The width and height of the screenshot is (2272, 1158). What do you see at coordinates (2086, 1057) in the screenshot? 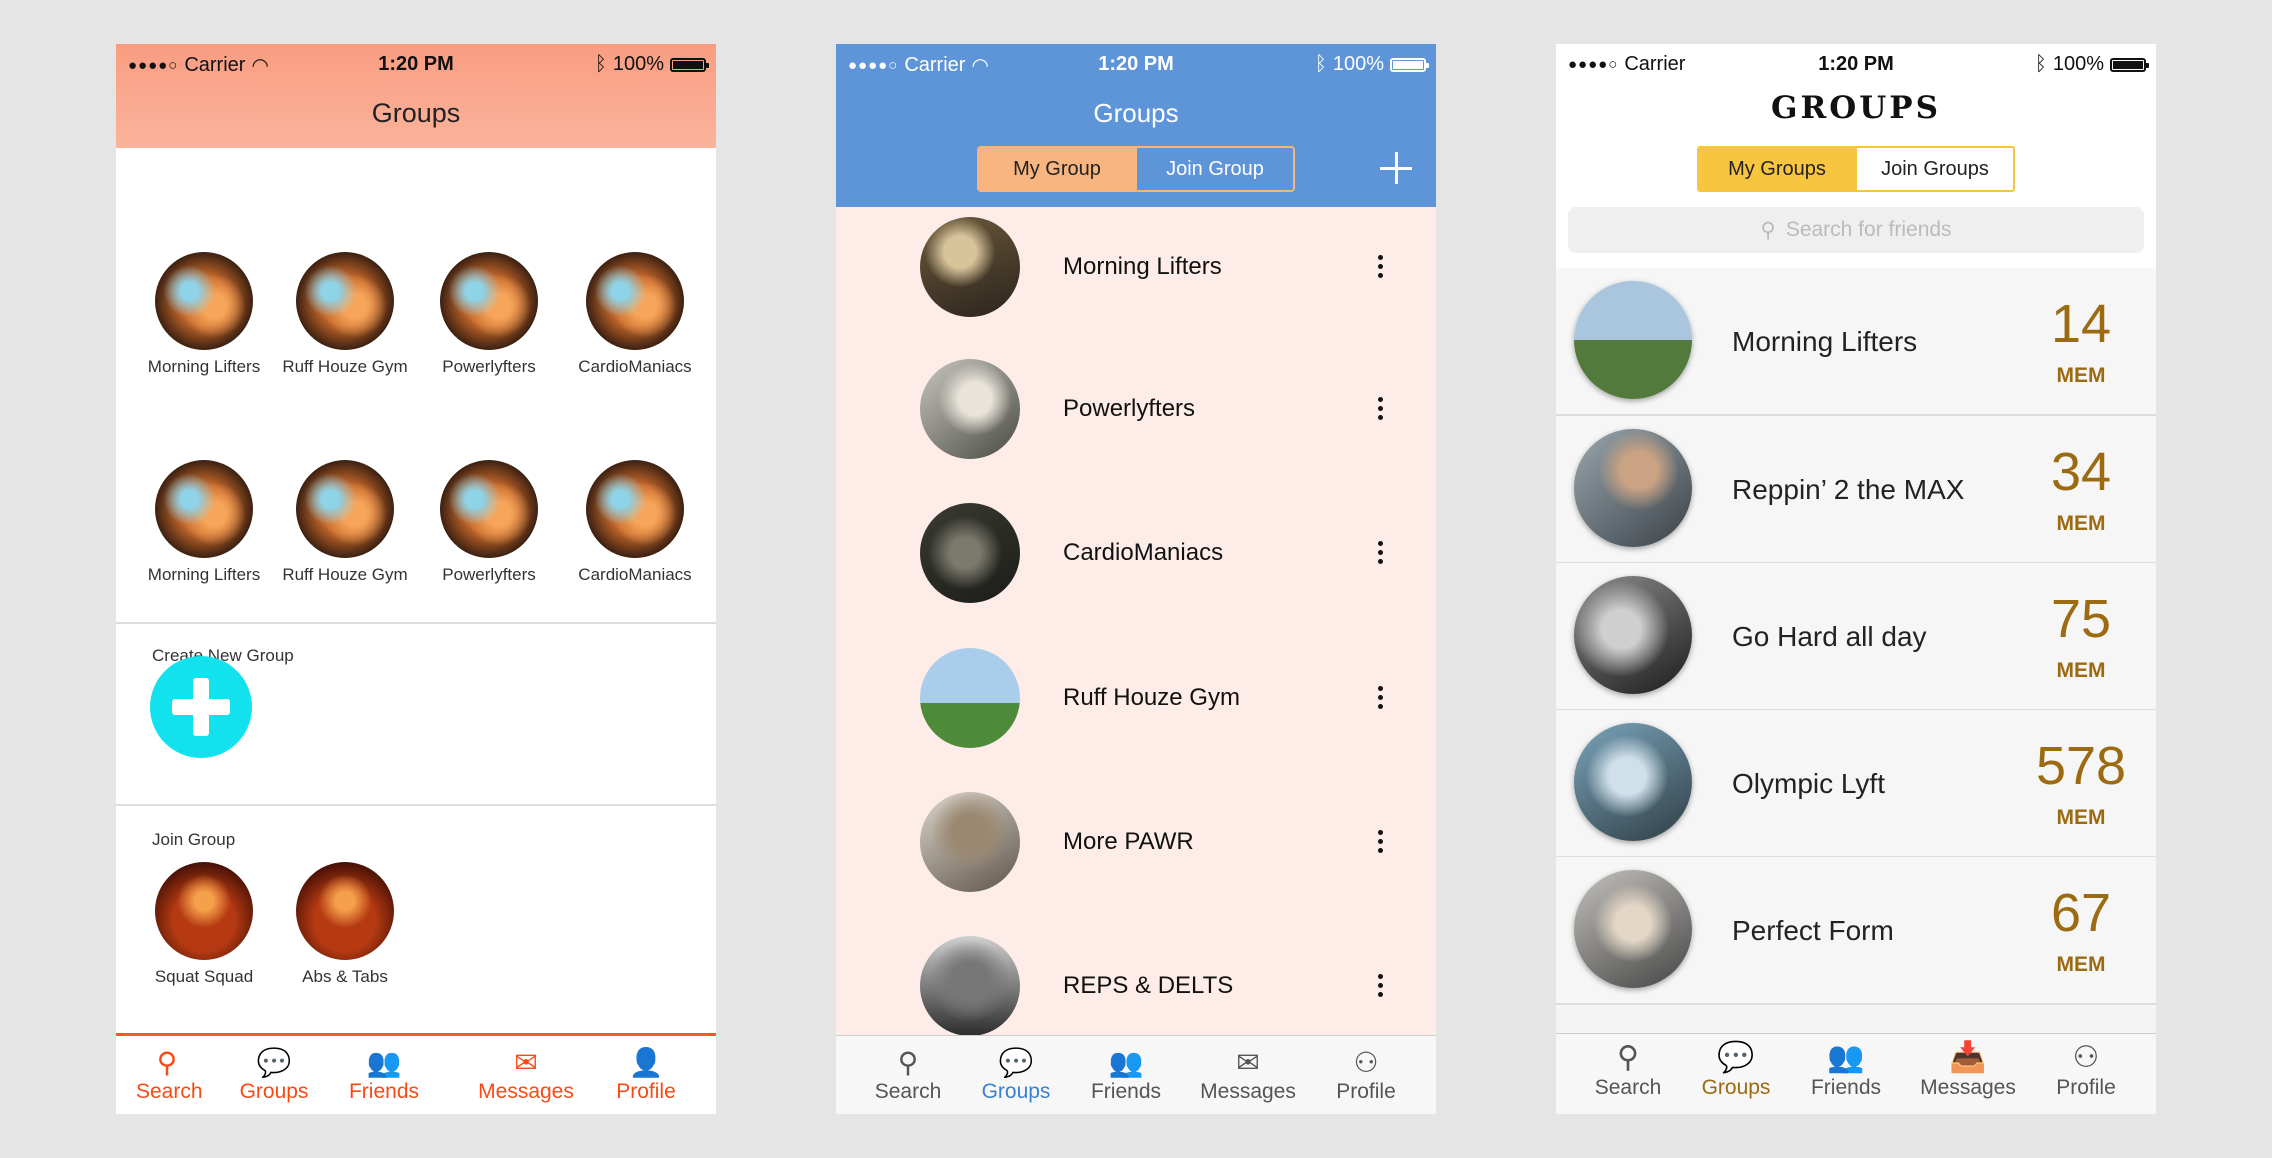
I see `person-icon: ⚇` at bounding box center [2086, 1057].